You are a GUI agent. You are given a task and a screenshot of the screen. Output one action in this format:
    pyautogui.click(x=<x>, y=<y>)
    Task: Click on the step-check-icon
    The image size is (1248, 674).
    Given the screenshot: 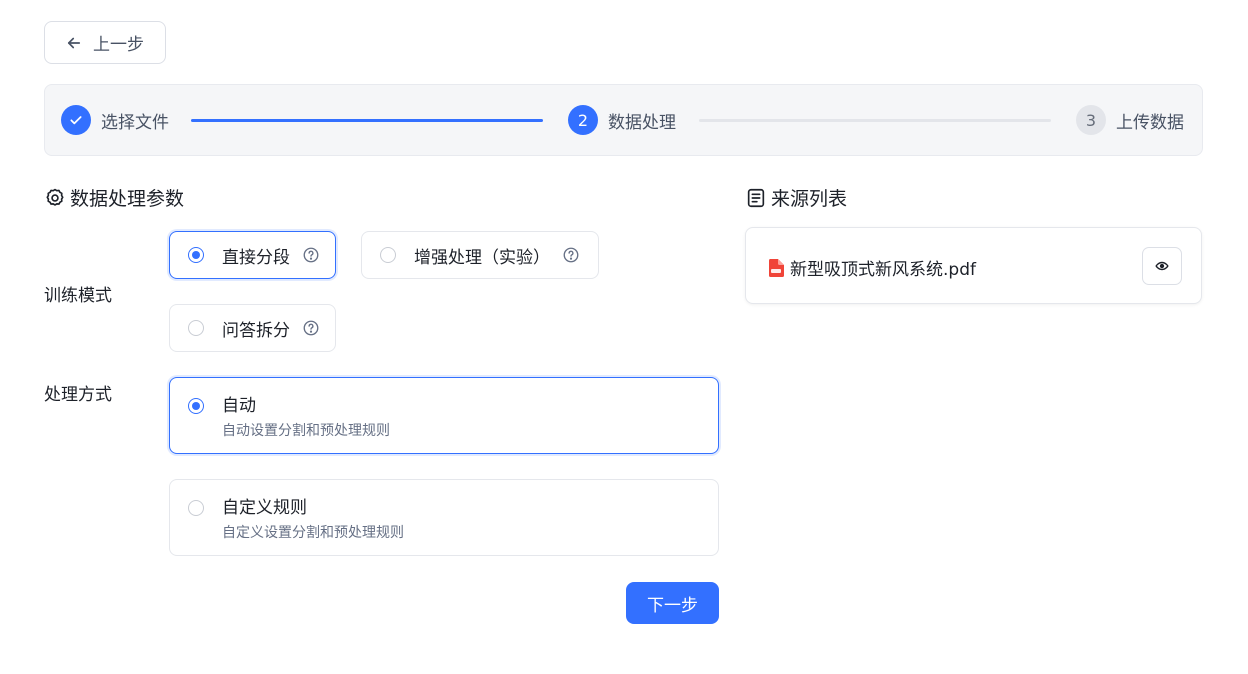 What is the action you would take?
    pyautogui.click(x=76, y=120)
    